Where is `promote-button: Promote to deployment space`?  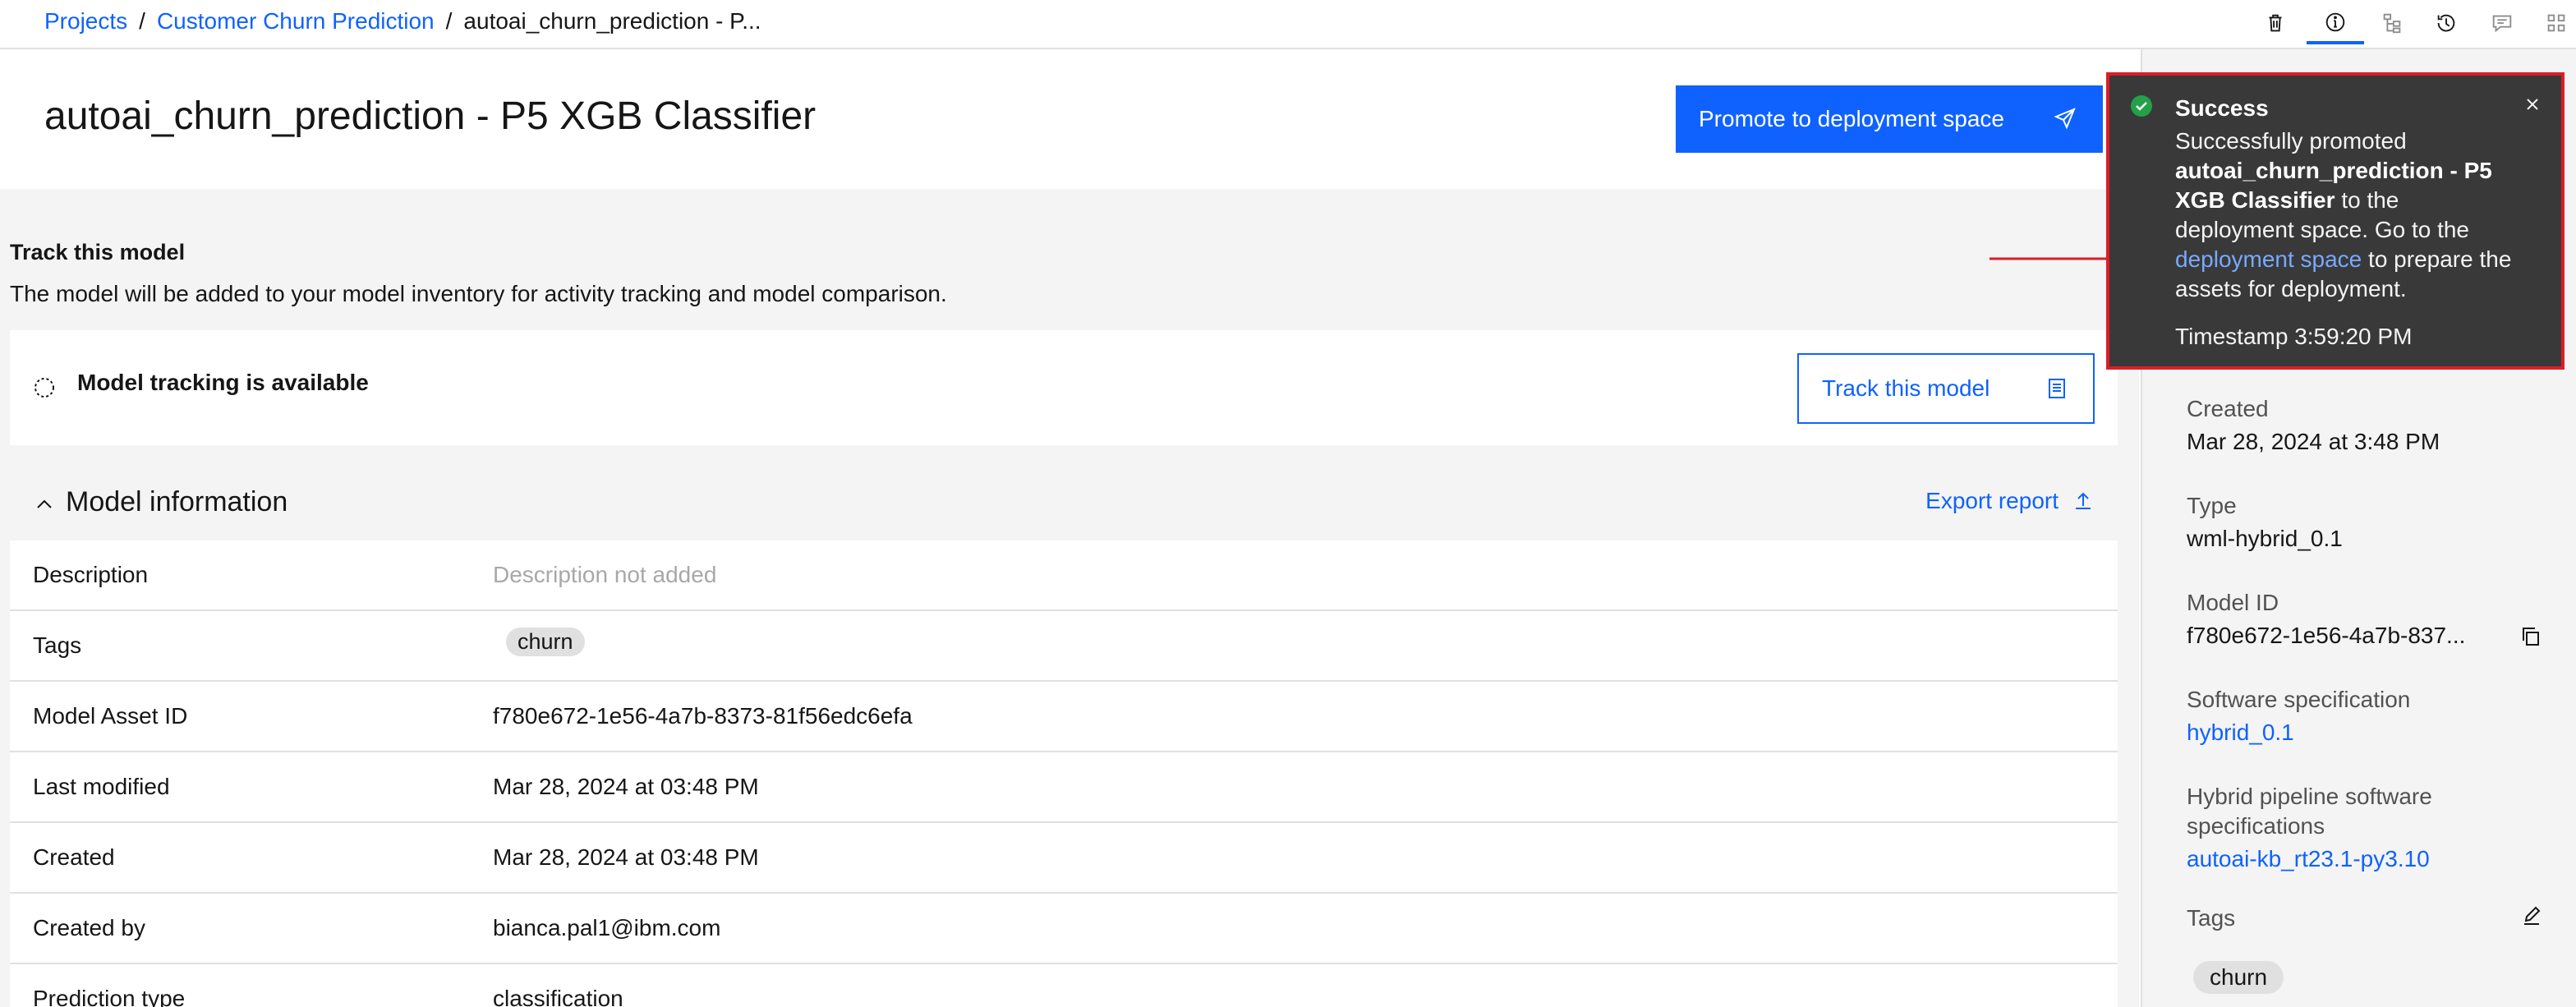 promote-button: Promote to deployment space is located at coordinates (1889, 119).